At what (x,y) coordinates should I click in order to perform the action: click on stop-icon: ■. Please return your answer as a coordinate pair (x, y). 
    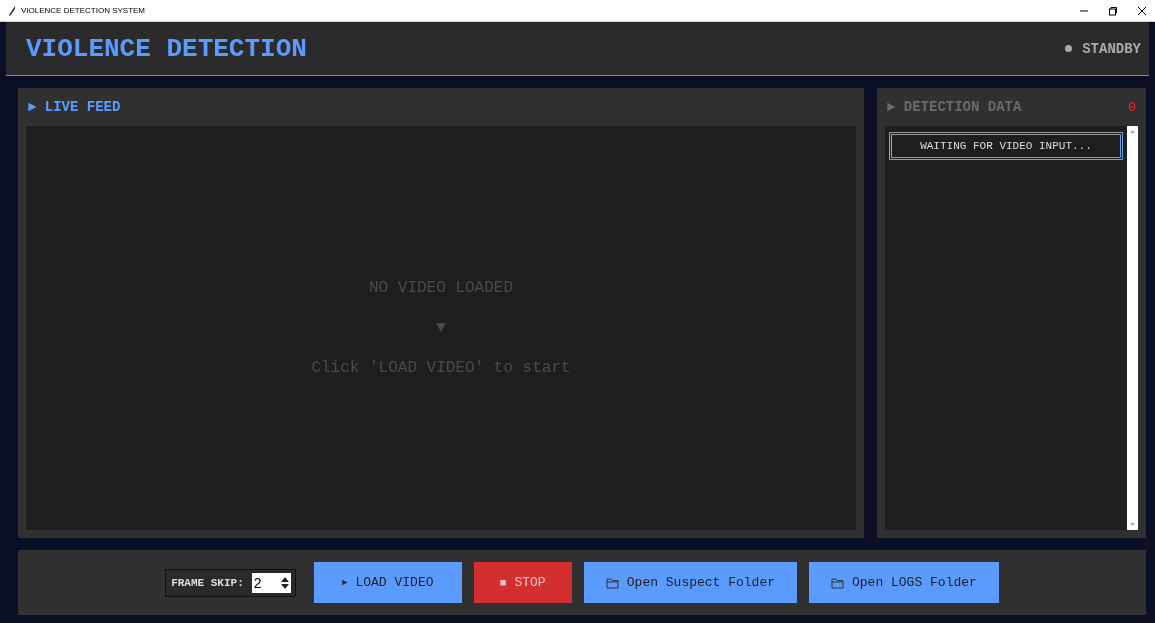
    Looking at the image, I should click on (503, 582).